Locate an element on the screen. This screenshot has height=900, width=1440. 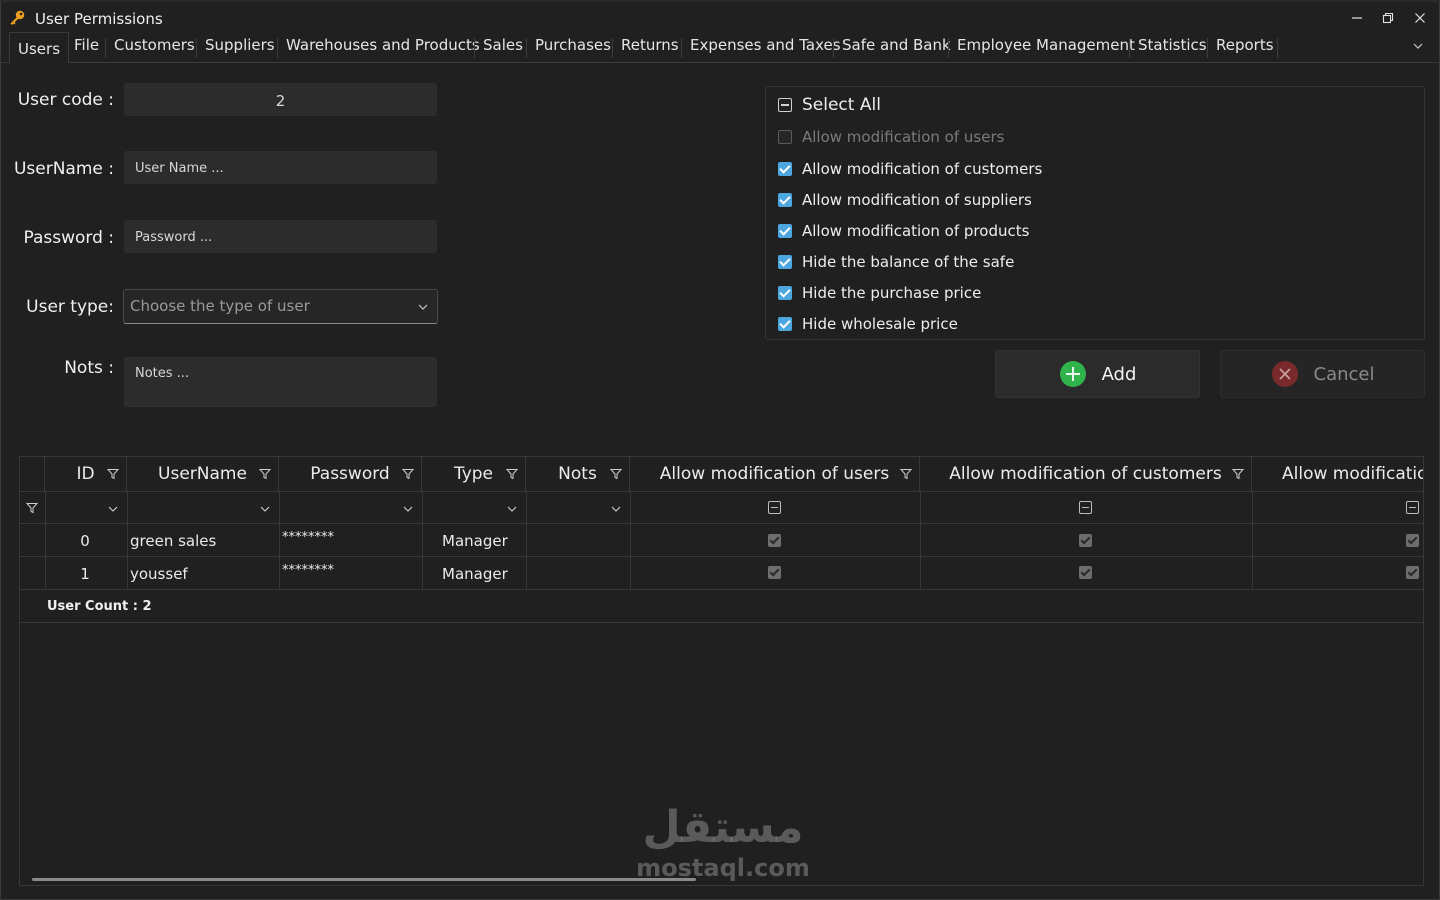
menu-returns: Returns is located at coordinates (650, 45).